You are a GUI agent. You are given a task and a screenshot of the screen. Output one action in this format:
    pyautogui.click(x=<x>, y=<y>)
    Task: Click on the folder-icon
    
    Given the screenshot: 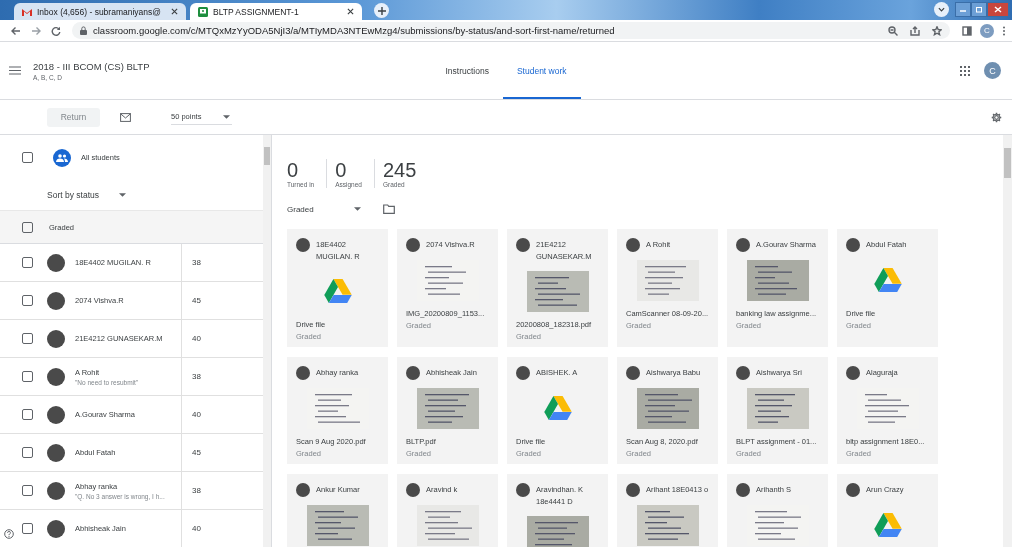 What is the action you would take?
    pyautogui.click(x=388, y=209)
    